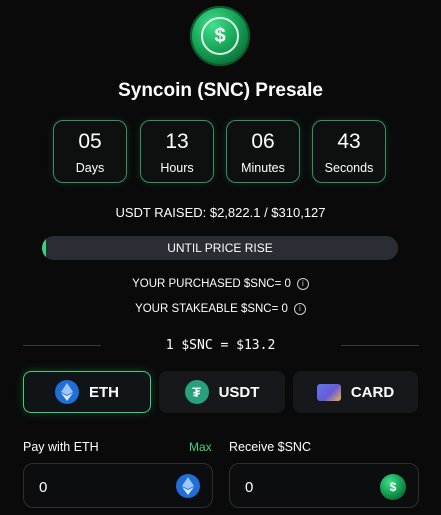 This screenshot has height=515, width=441. I want to click on stakeable-info: YOUR STAKEABLE $SNC= 0 i, so click(220, 309).